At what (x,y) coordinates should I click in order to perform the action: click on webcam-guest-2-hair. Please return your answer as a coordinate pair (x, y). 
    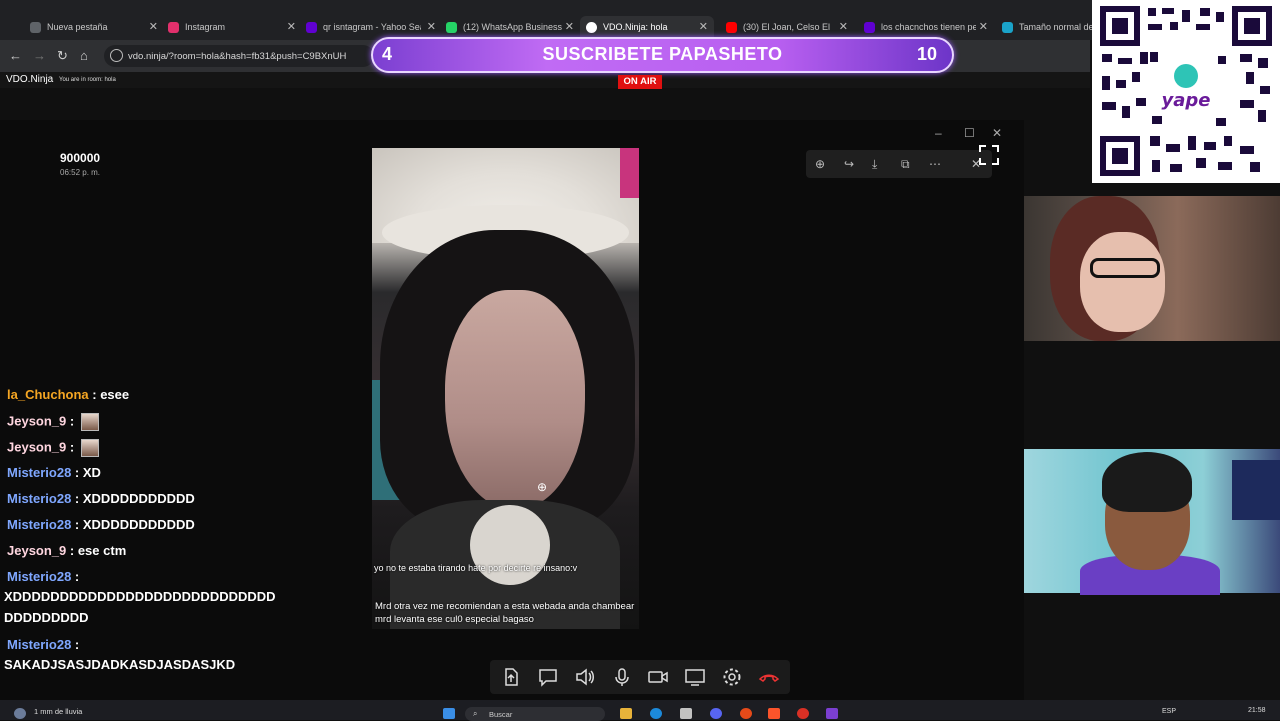
    Looking at the image, I should click on (1147, 482).